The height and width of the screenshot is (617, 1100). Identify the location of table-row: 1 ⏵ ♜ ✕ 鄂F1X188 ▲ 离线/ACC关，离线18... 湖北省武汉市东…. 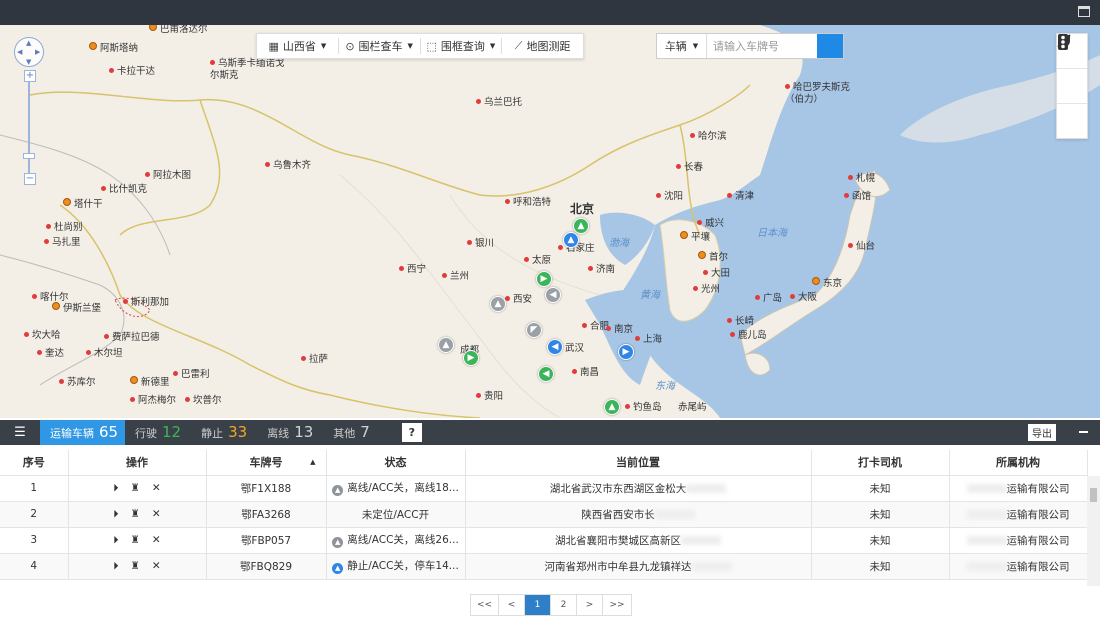
(544, 488).